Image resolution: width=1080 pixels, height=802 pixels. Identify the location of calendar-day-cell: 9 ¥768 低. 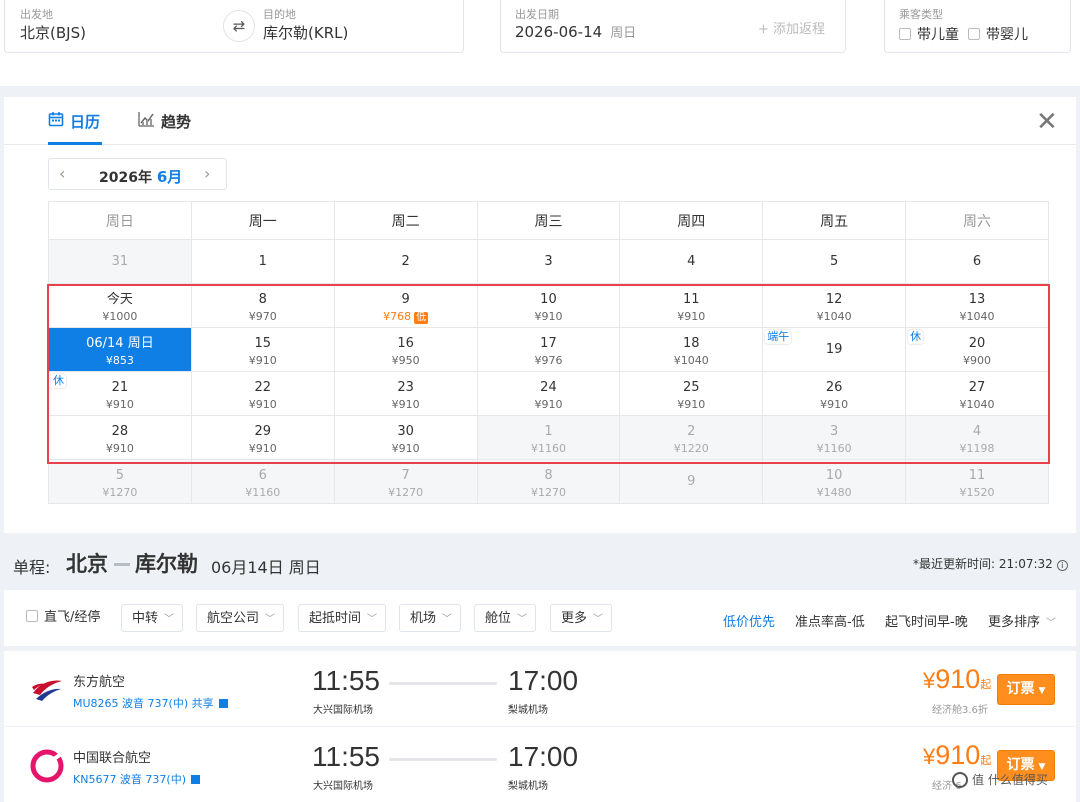
(405, 305).